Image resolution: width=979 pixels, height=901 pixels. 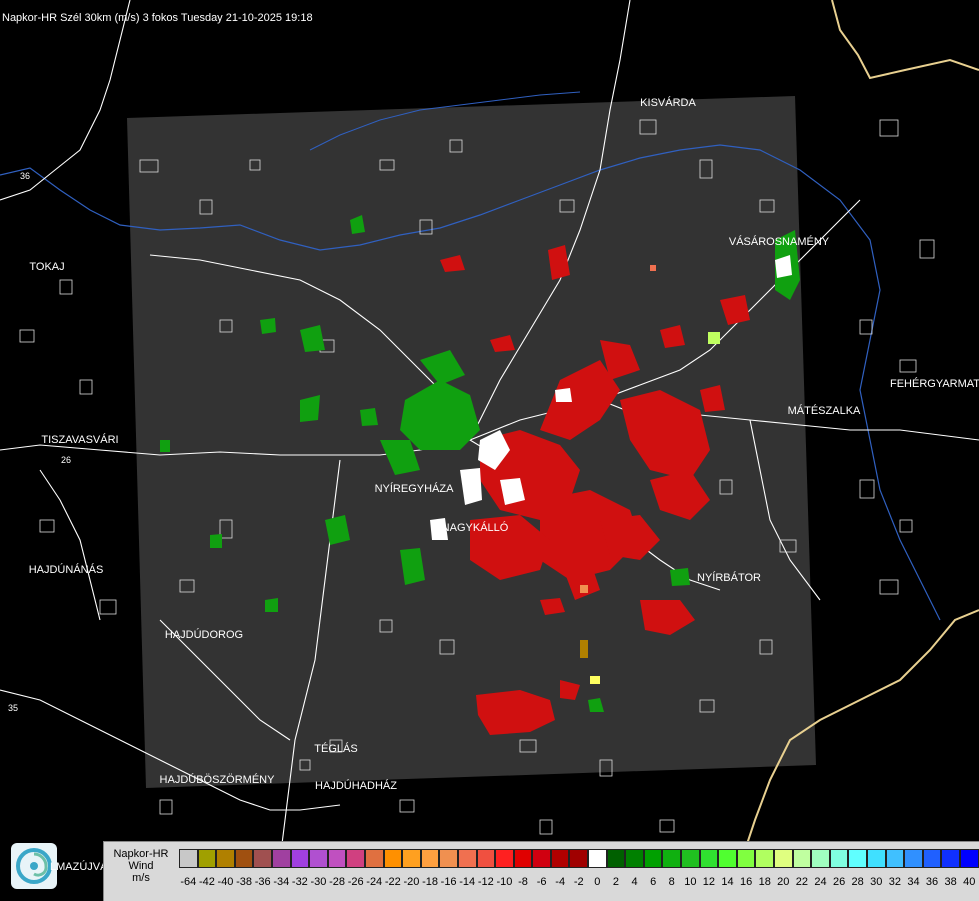 What do you see at coordinates (262, 882) in the screenshot?
I see `legend-tick-label: -36` at bounding box center [262, 882].